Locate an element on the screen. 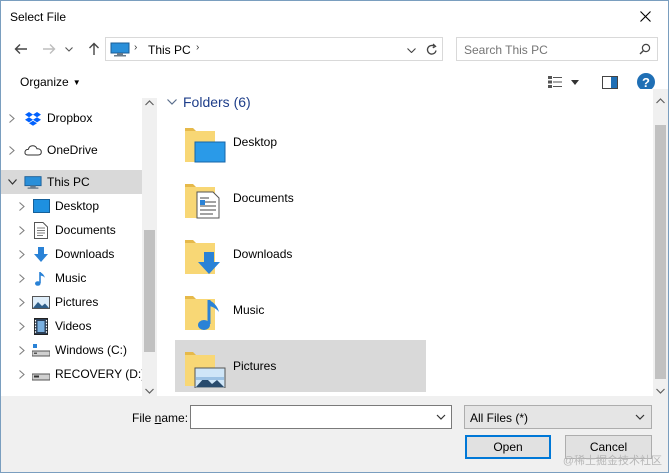 This screenshot has width=669, height=473. caret-down-icon: ▼ is located at coordinates (76, 82).